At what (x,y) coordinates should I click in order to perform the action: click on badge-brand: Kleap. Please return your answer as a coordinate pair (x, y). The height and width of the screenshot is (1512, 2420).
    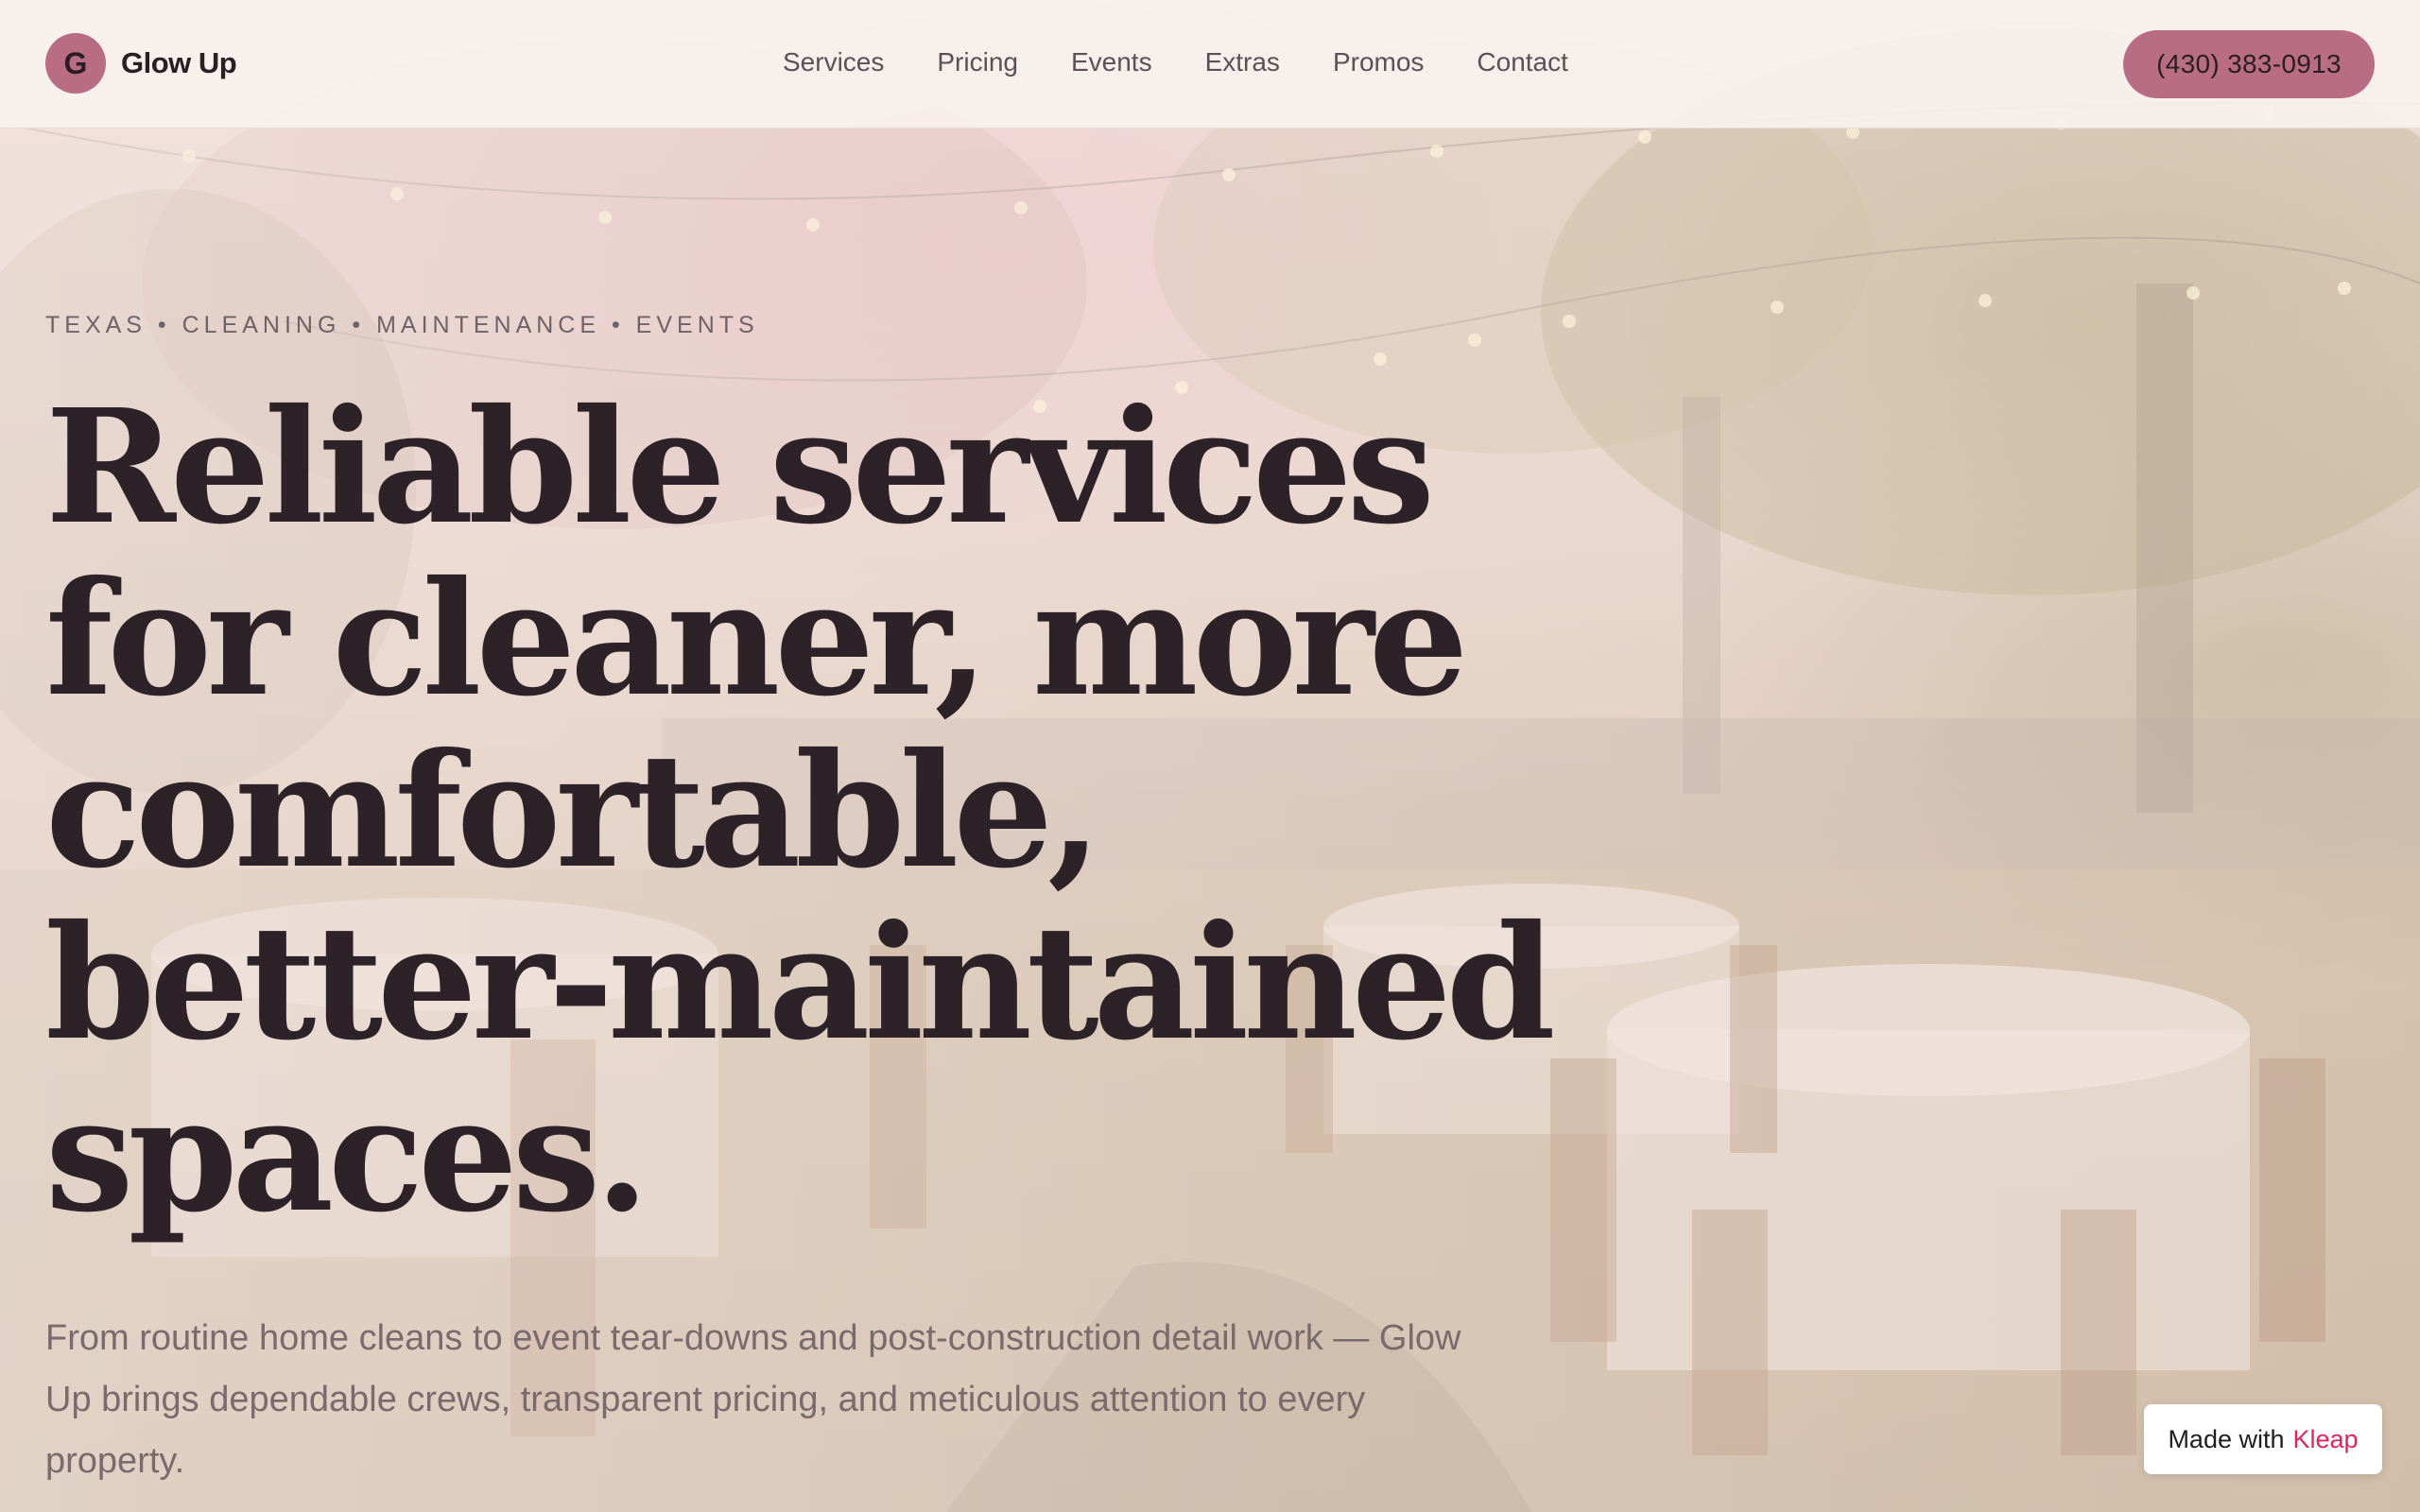
    Looking at the image, I should click on (2325, 1438).